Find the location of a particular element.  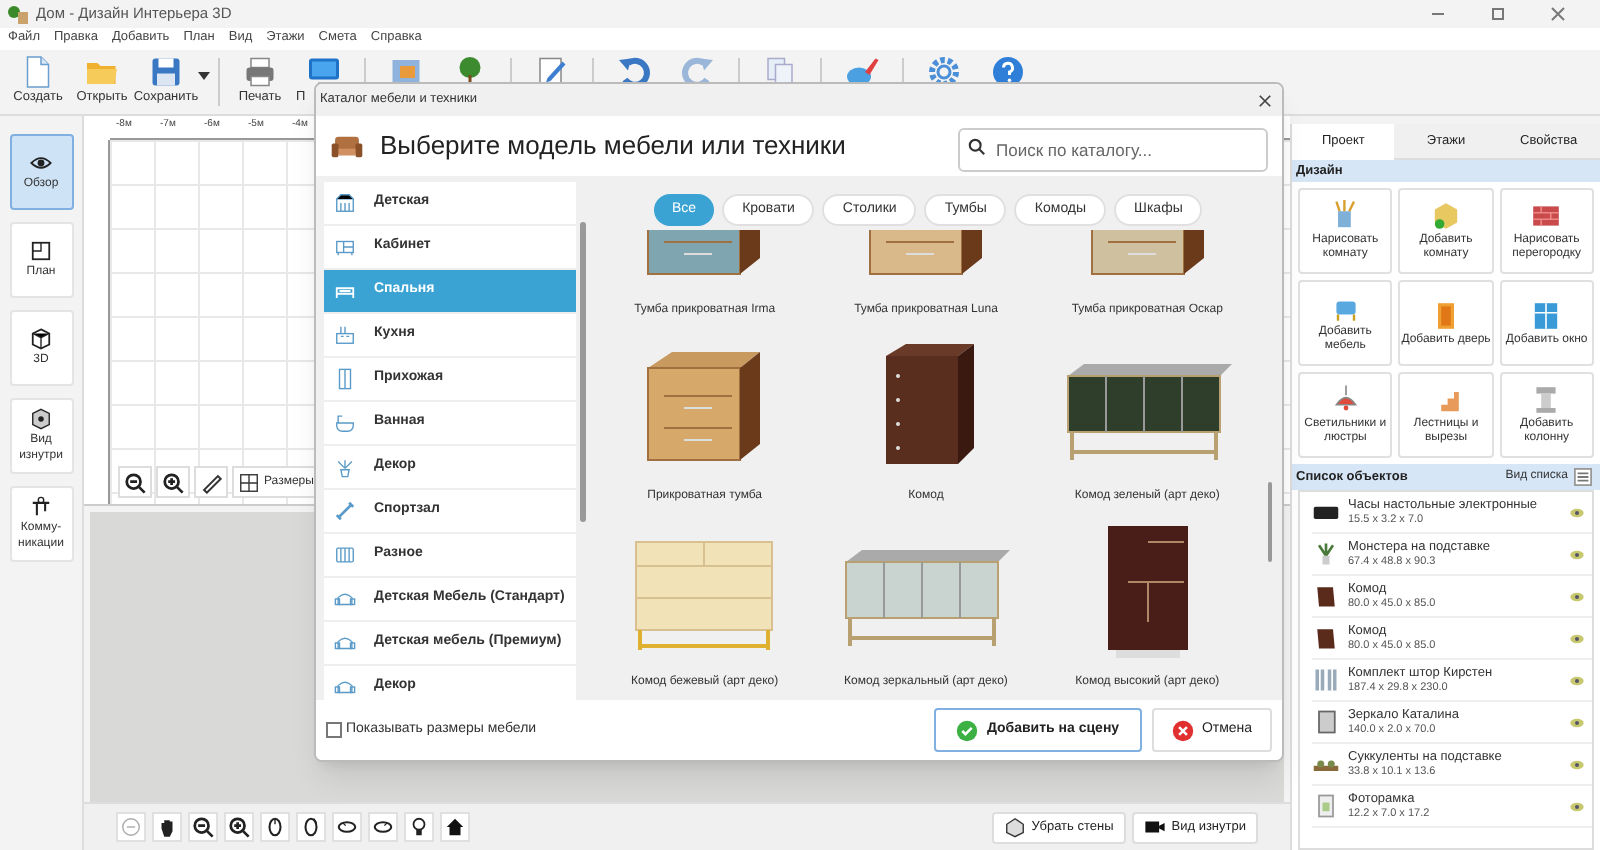

box-plus-icon is located at coordinates (1445, 216).